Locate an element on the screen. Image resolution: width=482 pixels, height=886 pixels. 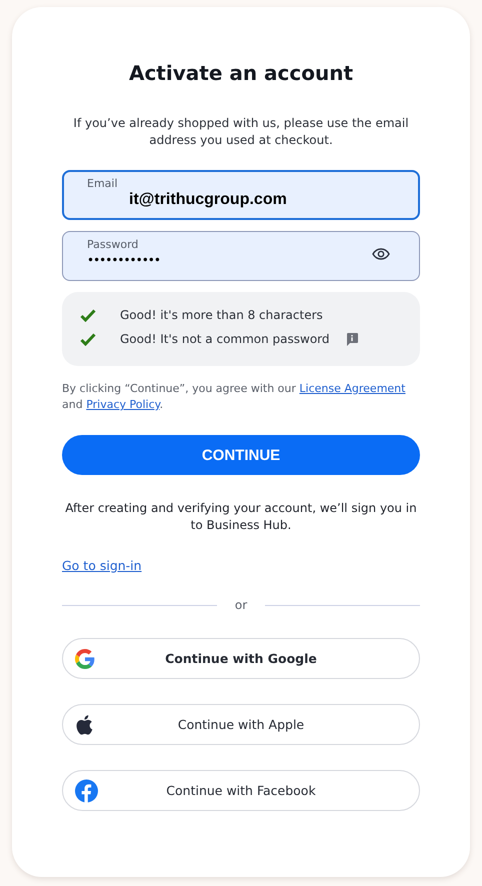
field-label: Email is located at coordinates (103, 183).